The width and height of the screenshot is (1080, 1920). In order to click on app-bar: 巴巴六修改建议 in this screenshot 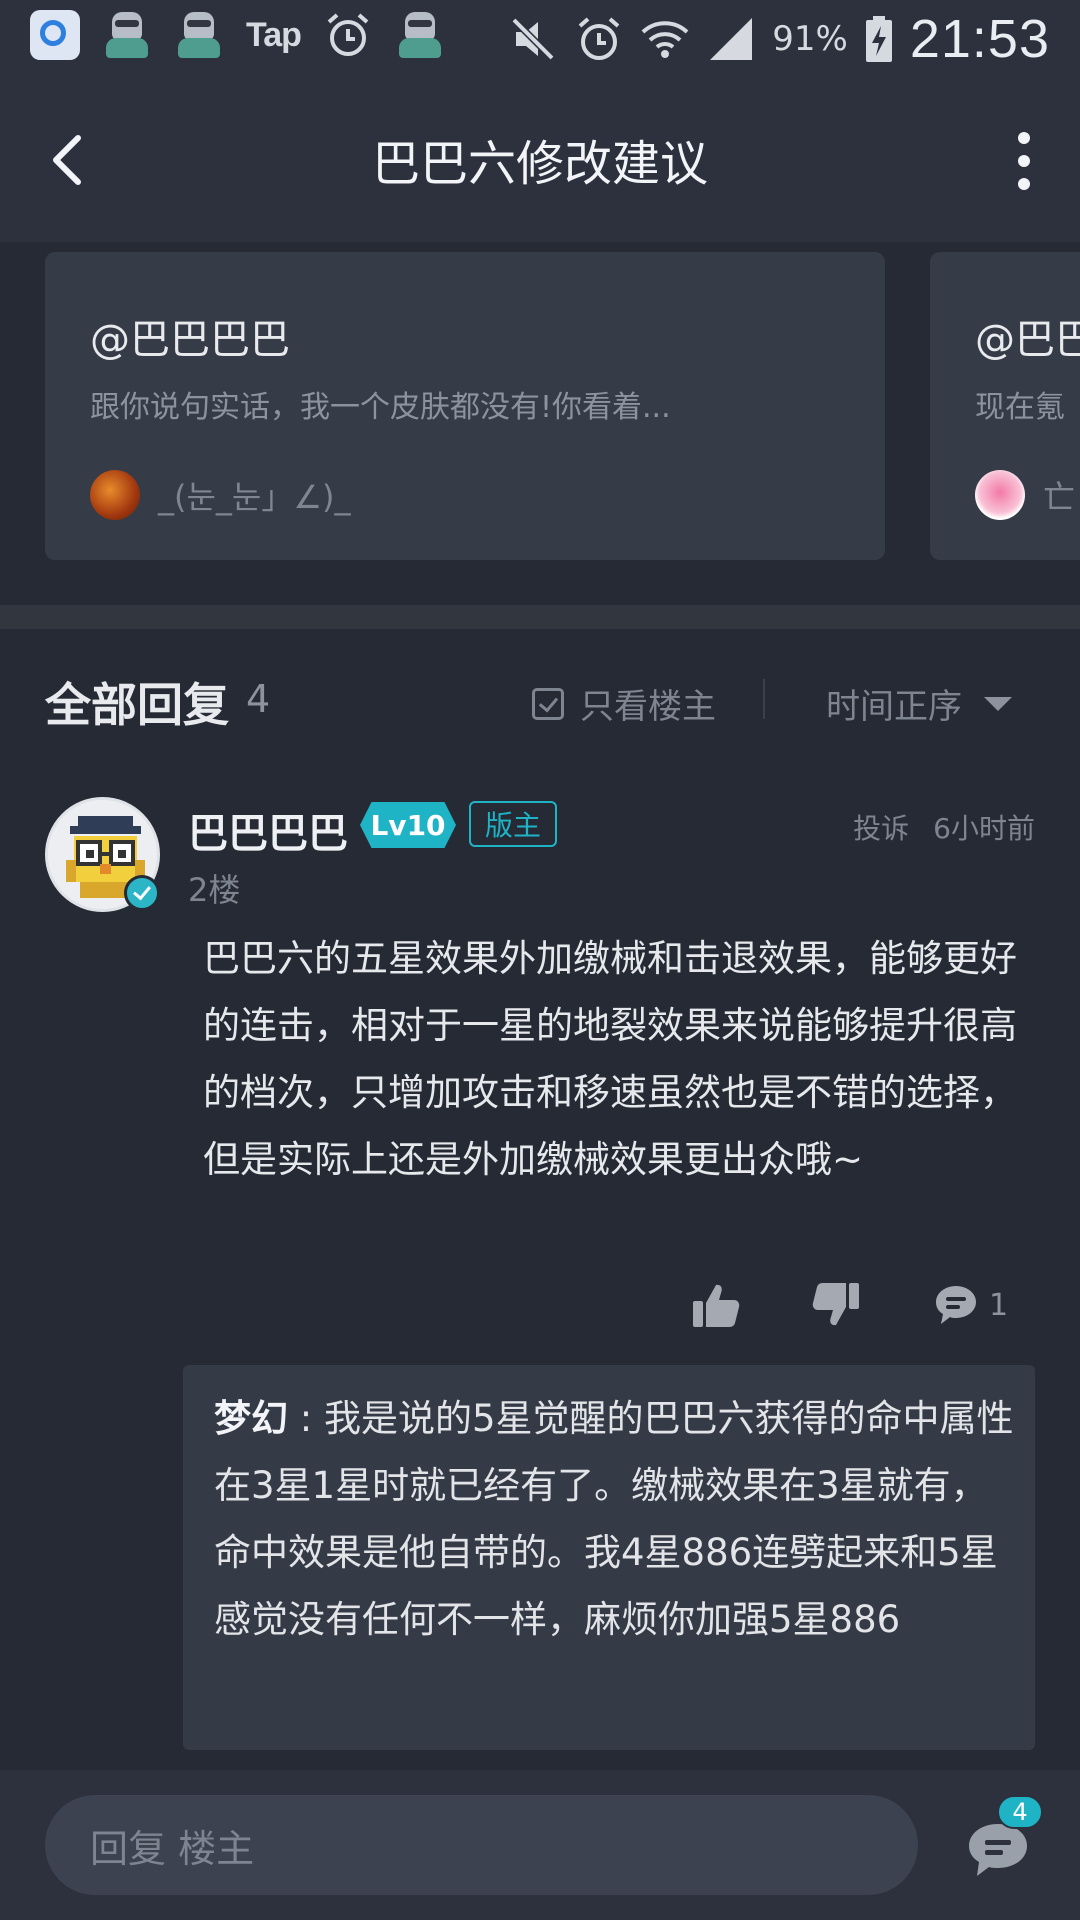, I will do `click(540, 161)`.